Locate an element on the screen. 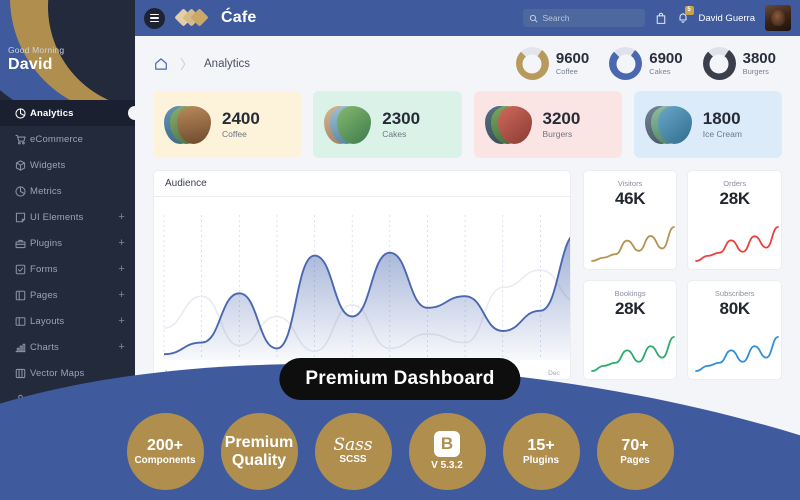  sidebar-item-analytics: Analytics is located at coordinates (67, 113).